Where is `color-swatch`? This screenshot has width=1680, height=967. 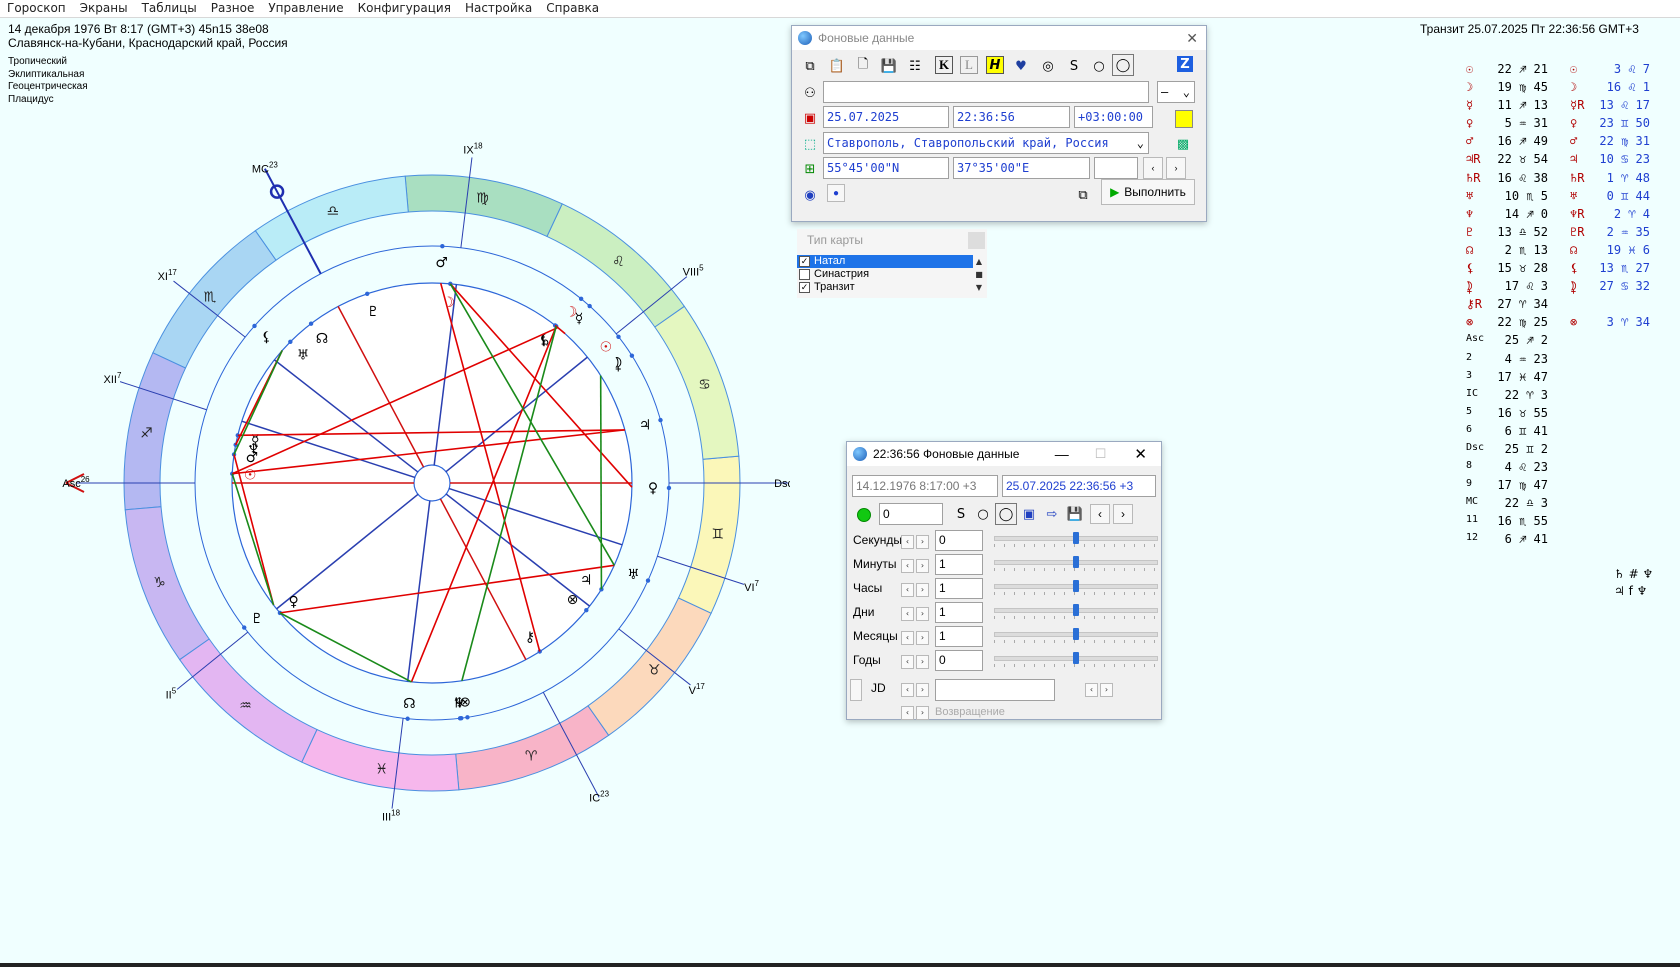 color-swatch is located at coordinates (1184, 119).